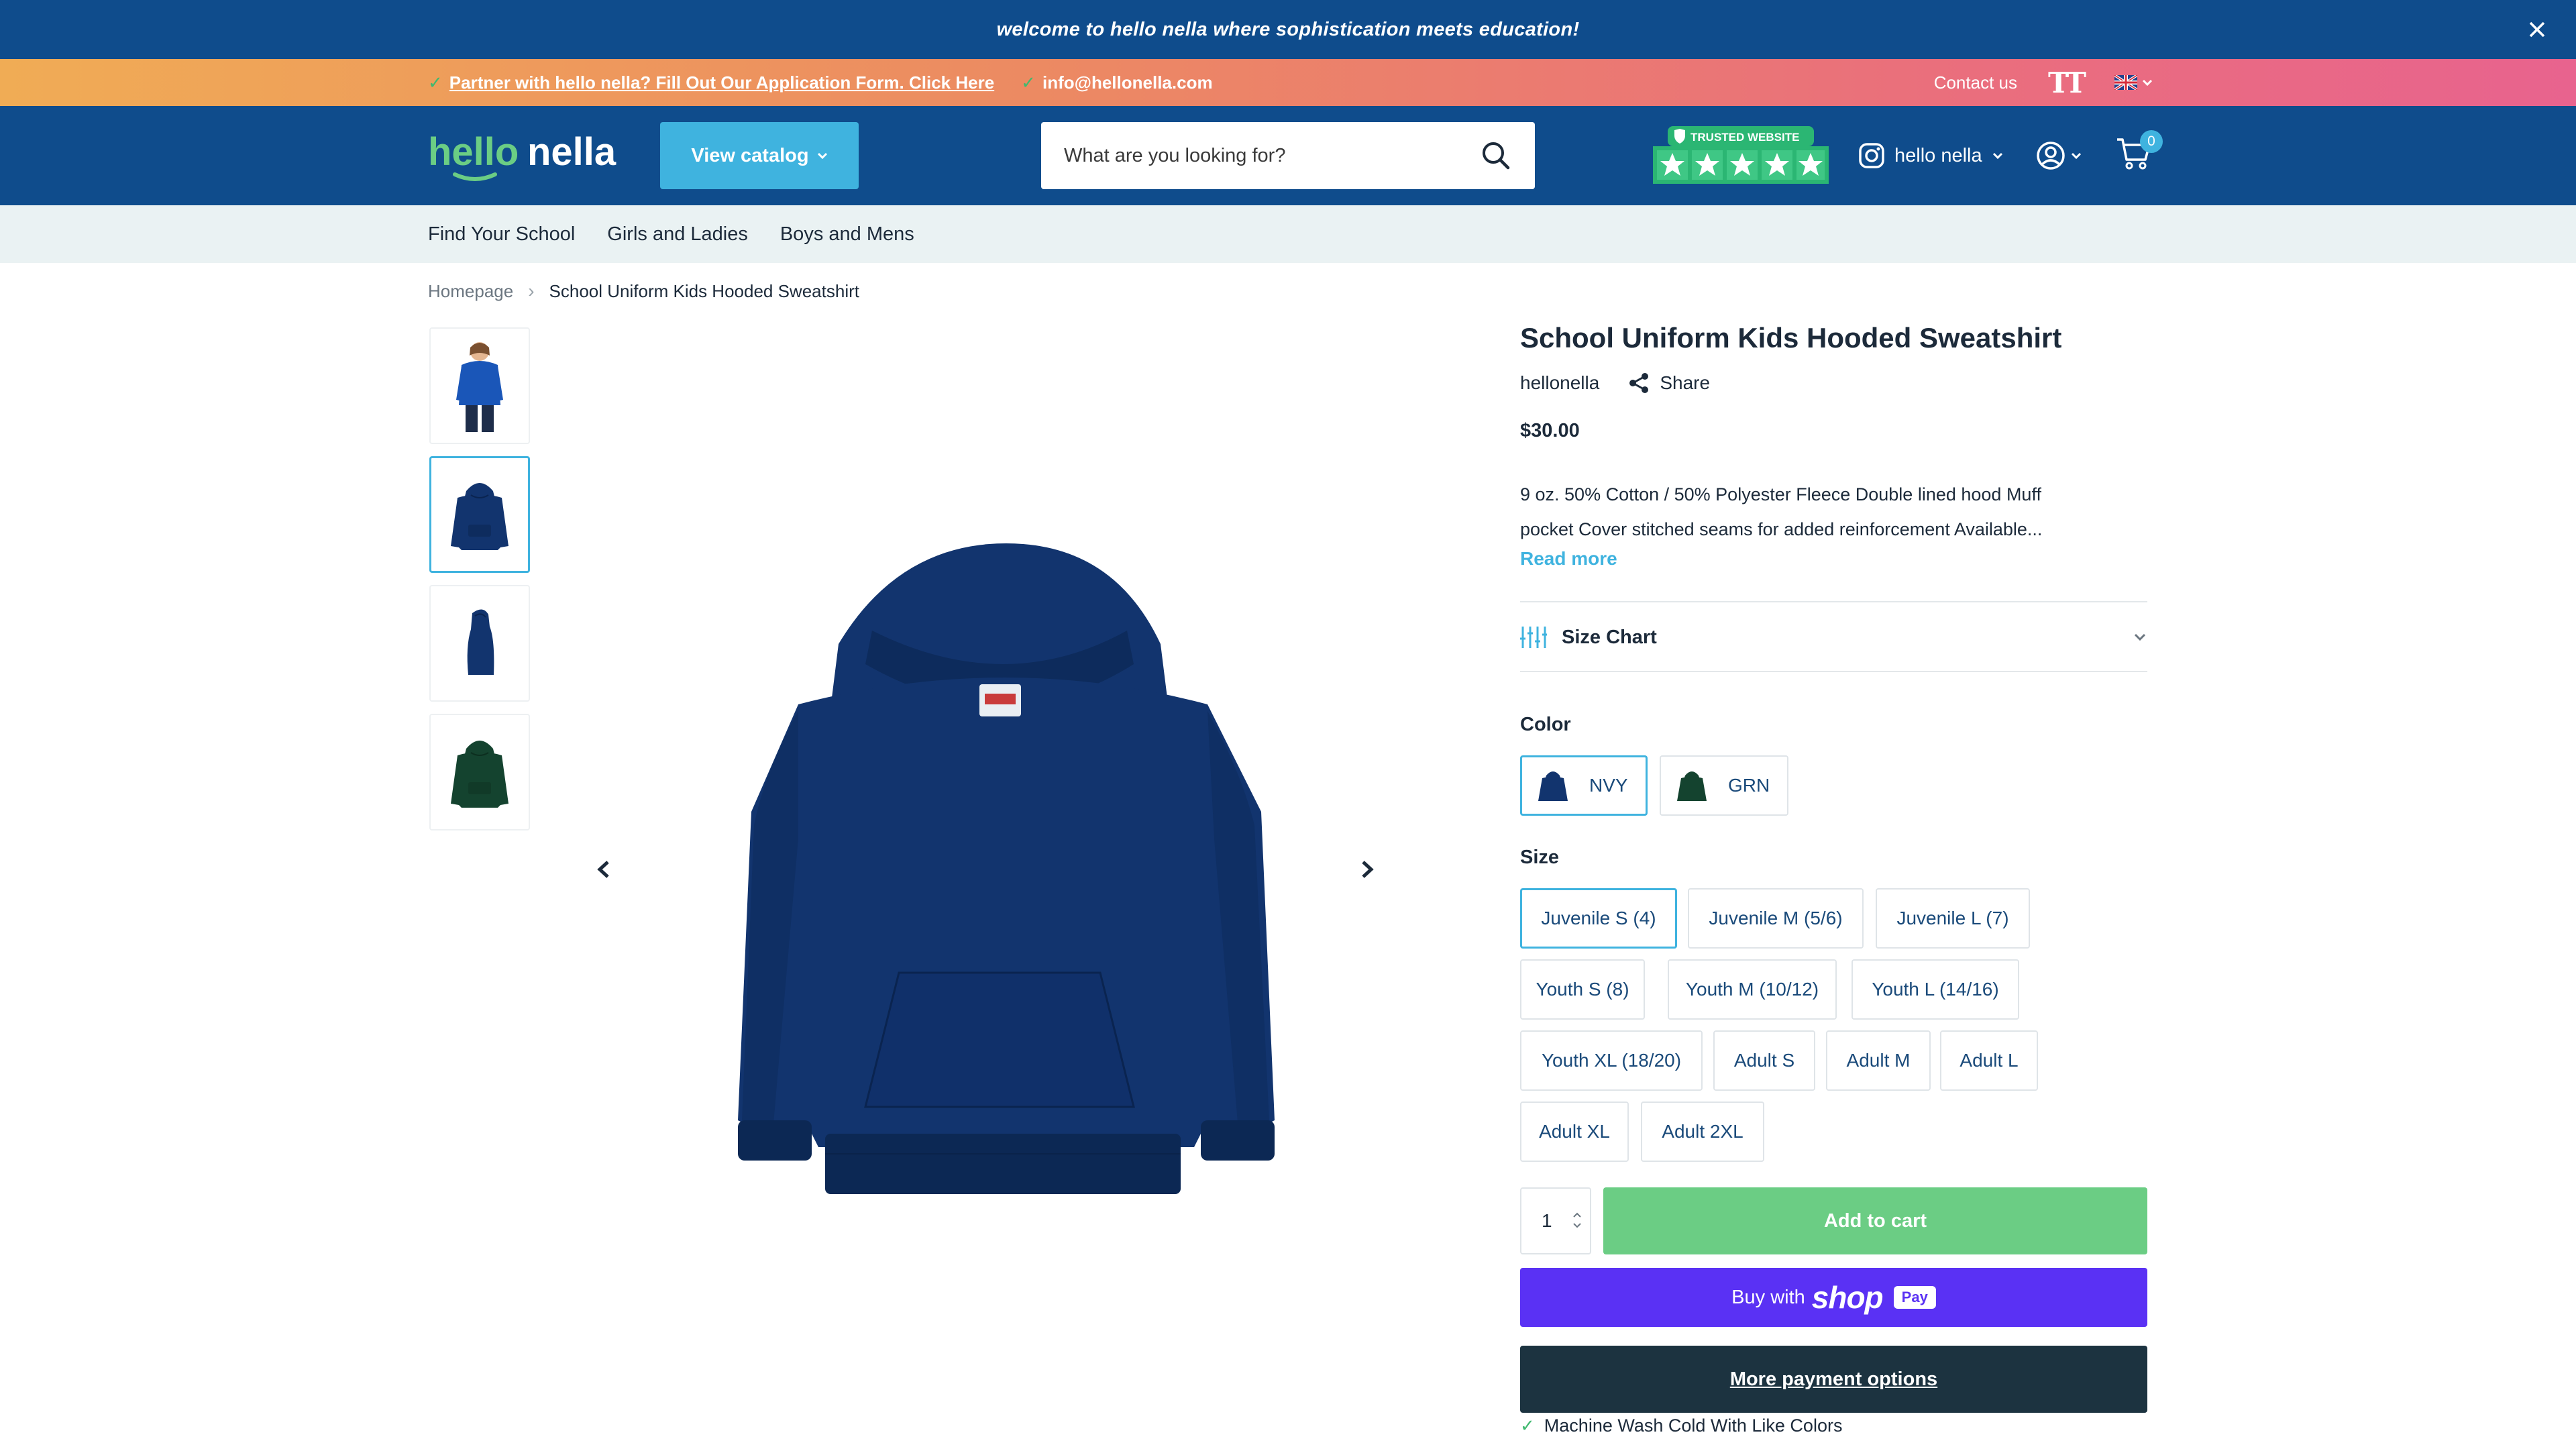 This screenshot has width=2576, height=1449. I want to click on product-main-image, so click(1006, 868).